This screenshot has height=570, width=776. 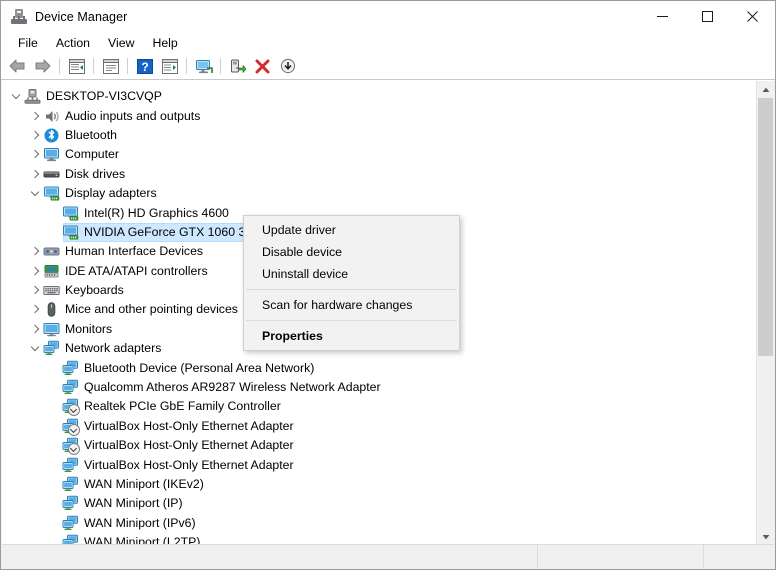 What do you see at coordinates (51, 116) in the screenshot?
I see `speaker-icon` at bounding box center [51, 116].